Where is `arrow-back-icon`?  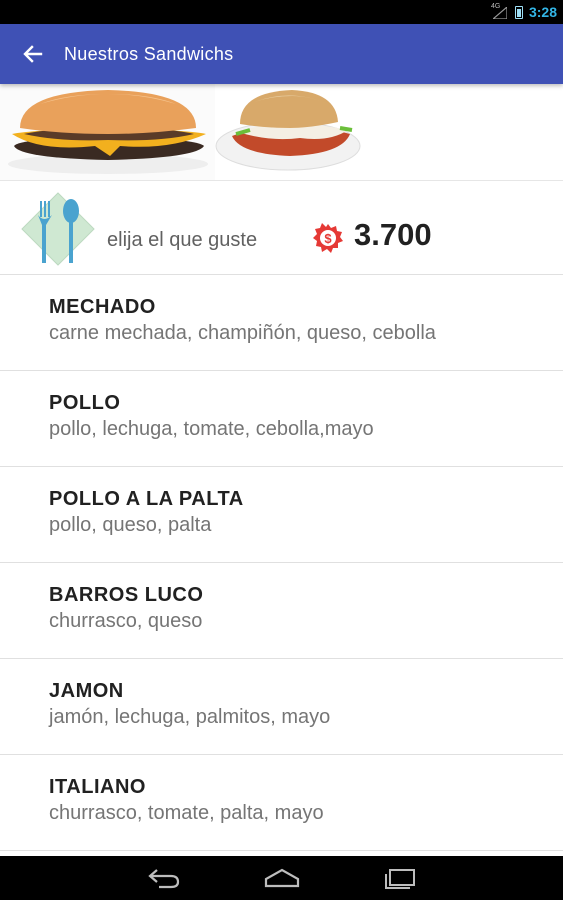 arrow-back-icon is located at coordinates (33, 54).